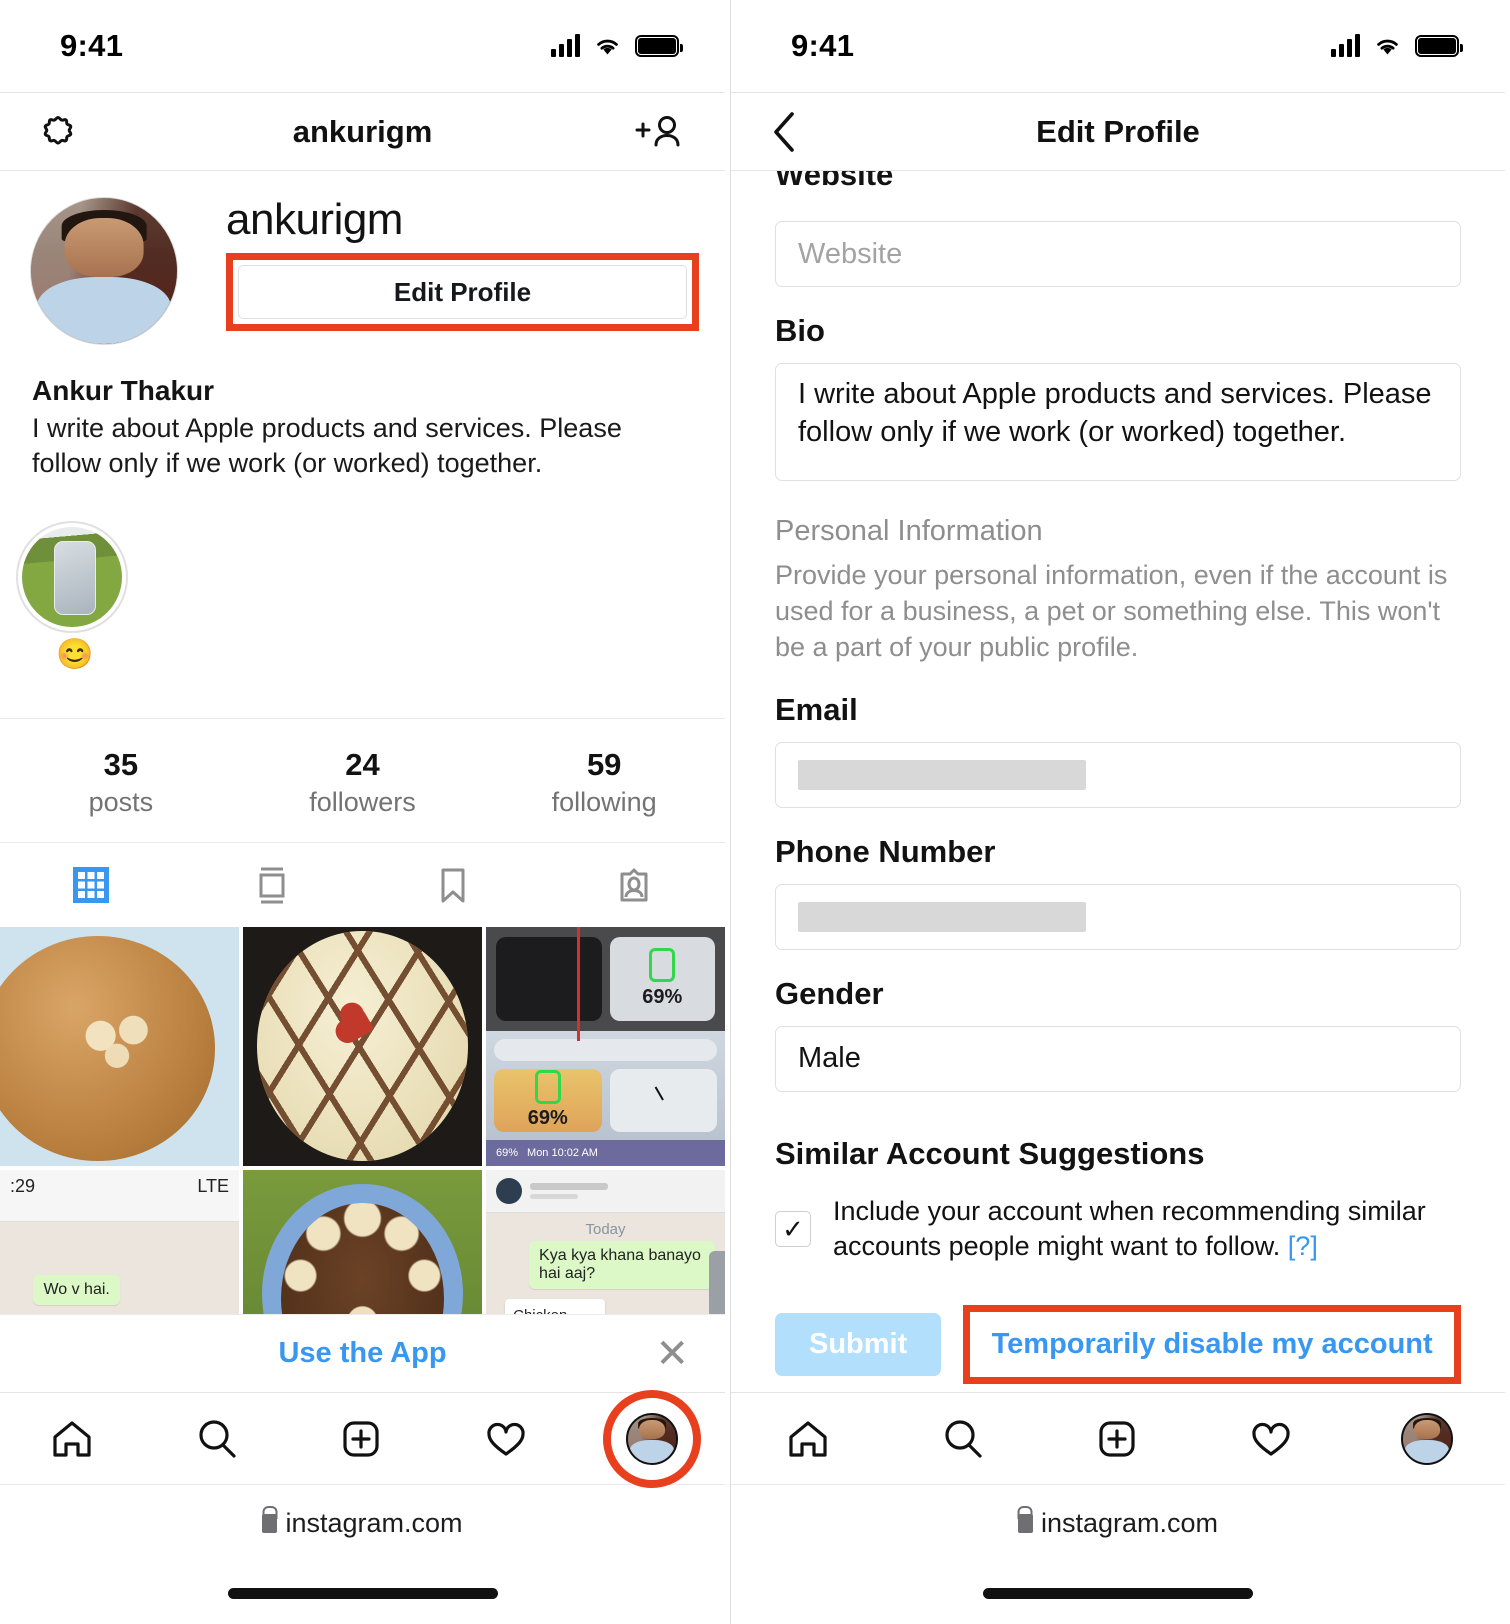 This screenshot has height=1624, width=1510. I want to click on chat-bubble: Kya kya khana banayo hai aaj?, so click(622, 1265).